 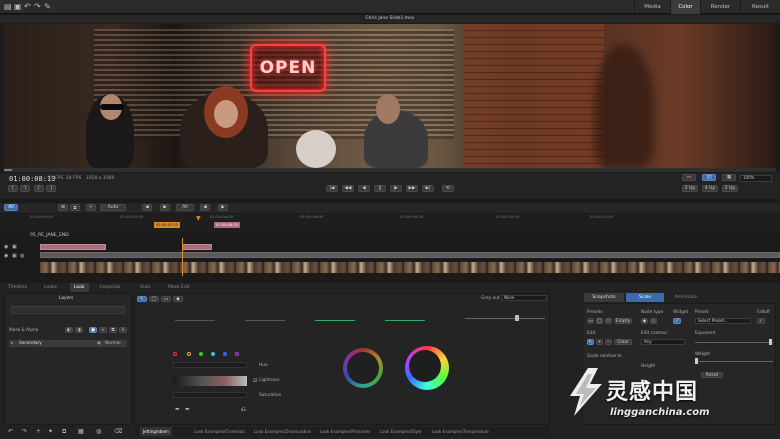 What do you see at coordinates (75, 207) in the screenshot?
I see `link-button: ⧉` at bounding box center [75, 207].